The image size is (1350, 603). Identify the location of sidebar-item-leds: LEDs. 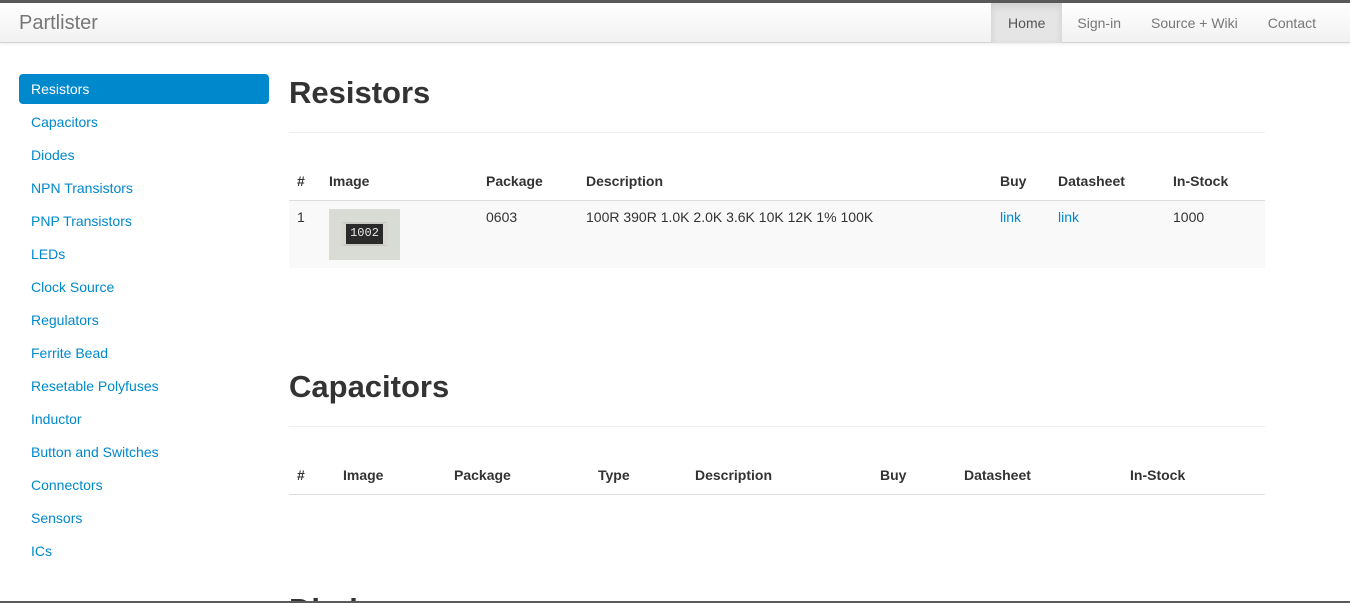
(144, 255).